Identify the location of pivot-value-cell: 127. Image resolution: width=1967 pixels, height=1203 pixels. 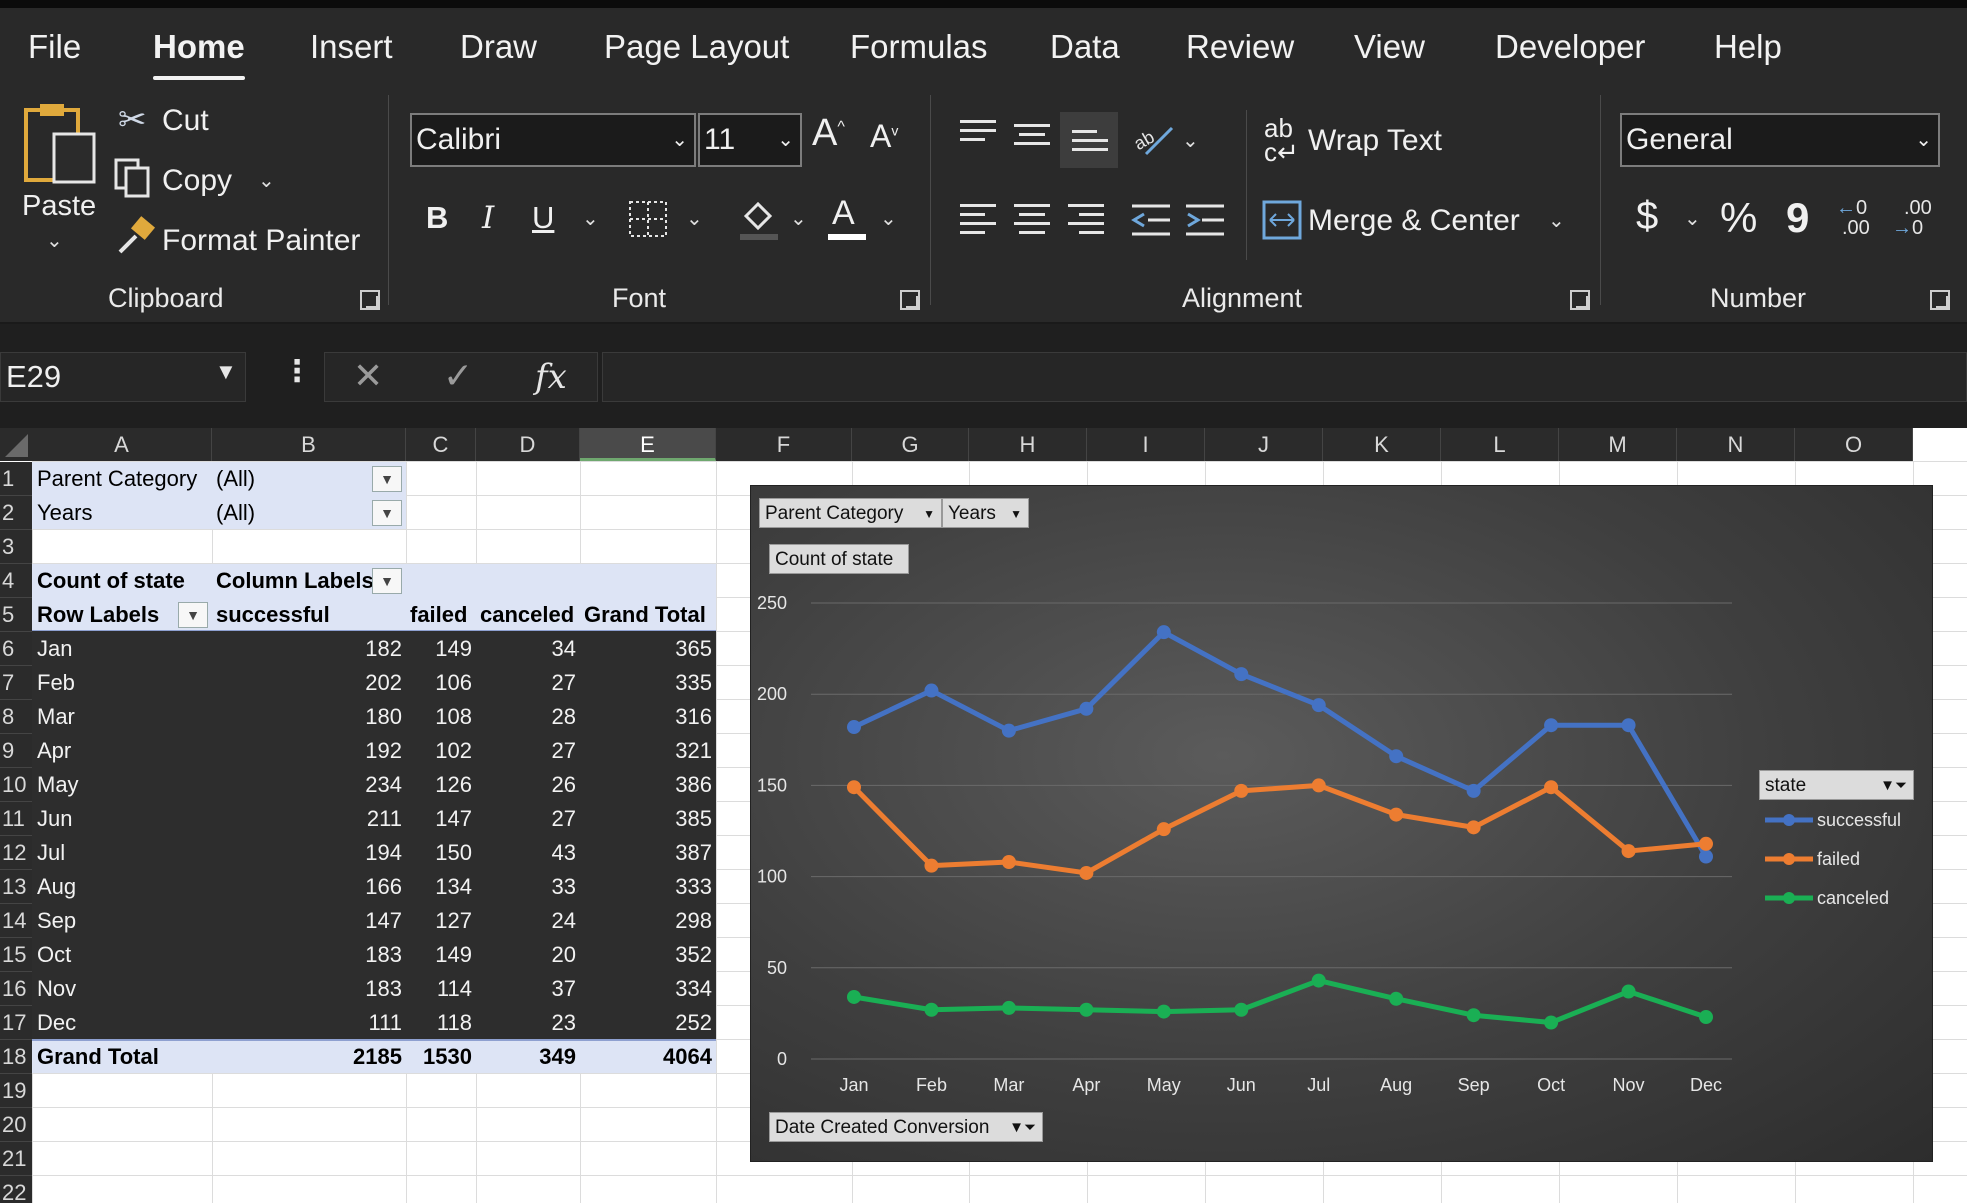
(453, 921).